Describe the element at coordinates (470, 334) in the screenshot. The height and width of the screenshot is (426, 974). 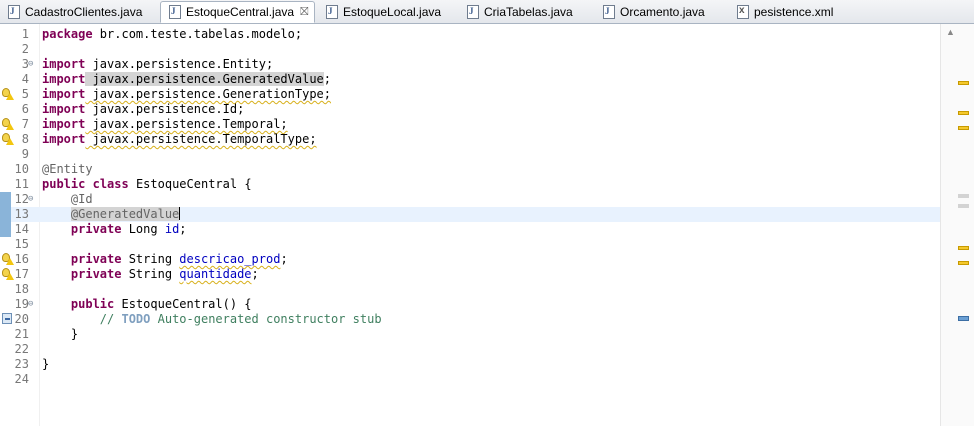
I see `code-line: 21 }` at that location.